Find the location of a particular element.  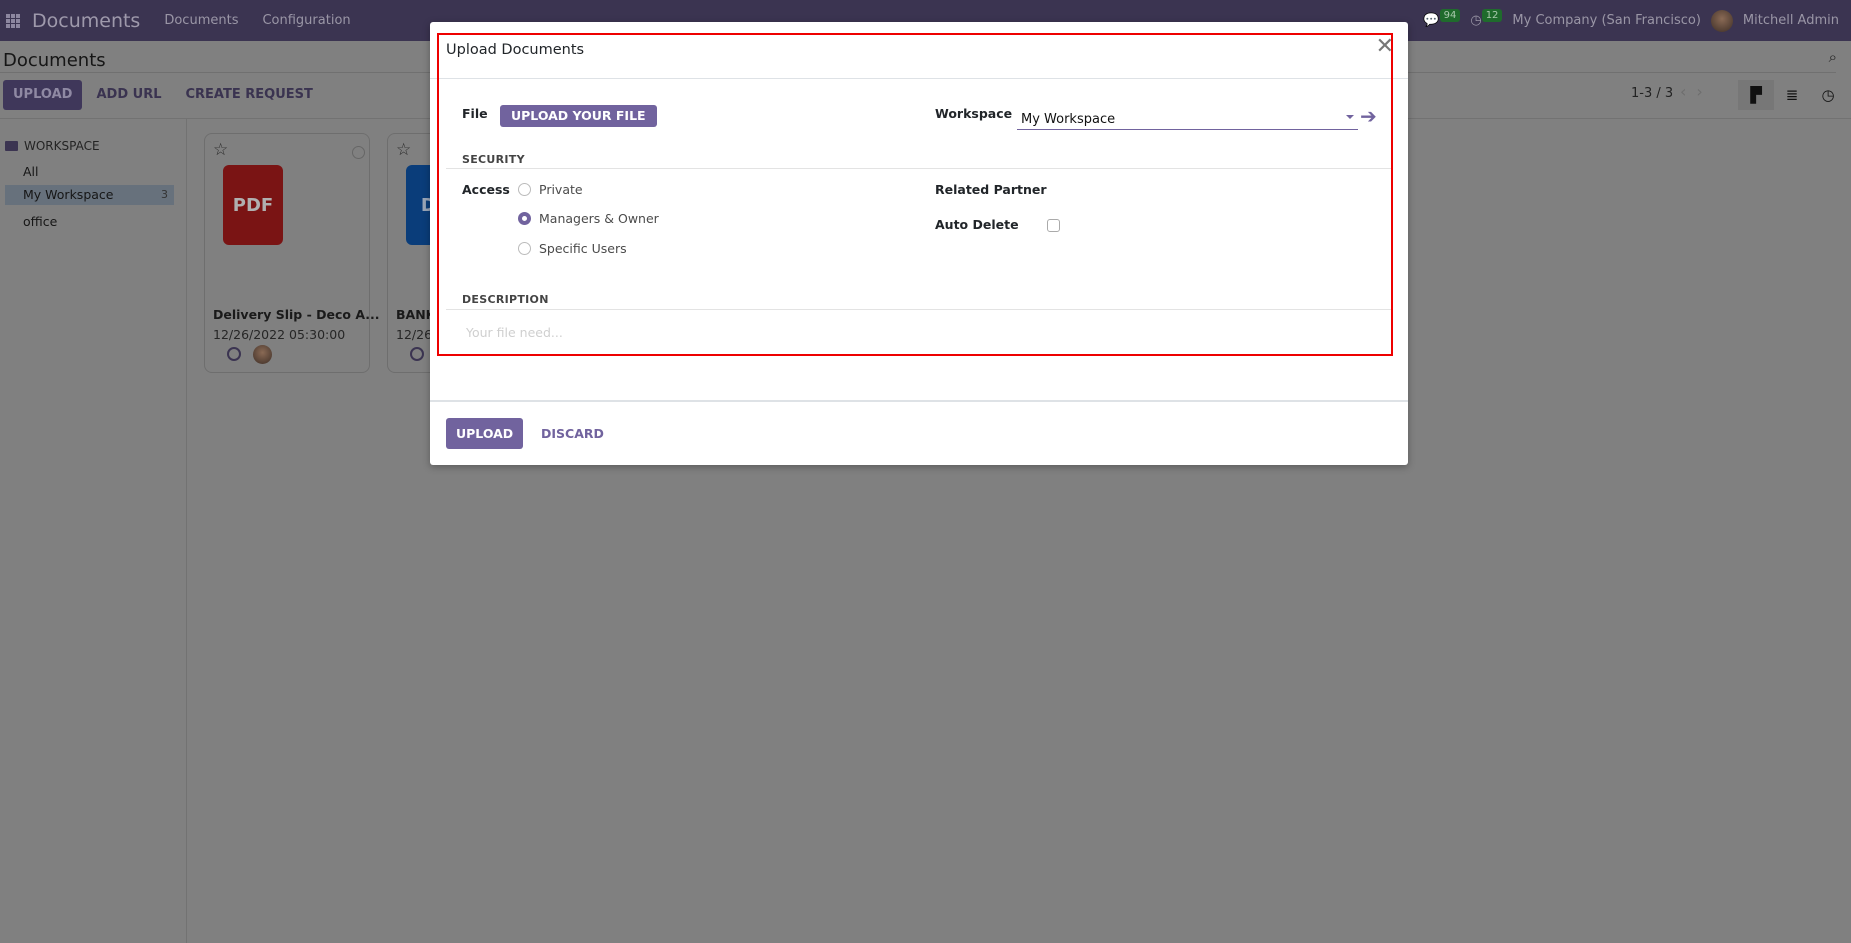

radio-selected-icon is located at coordinates (524, 218).